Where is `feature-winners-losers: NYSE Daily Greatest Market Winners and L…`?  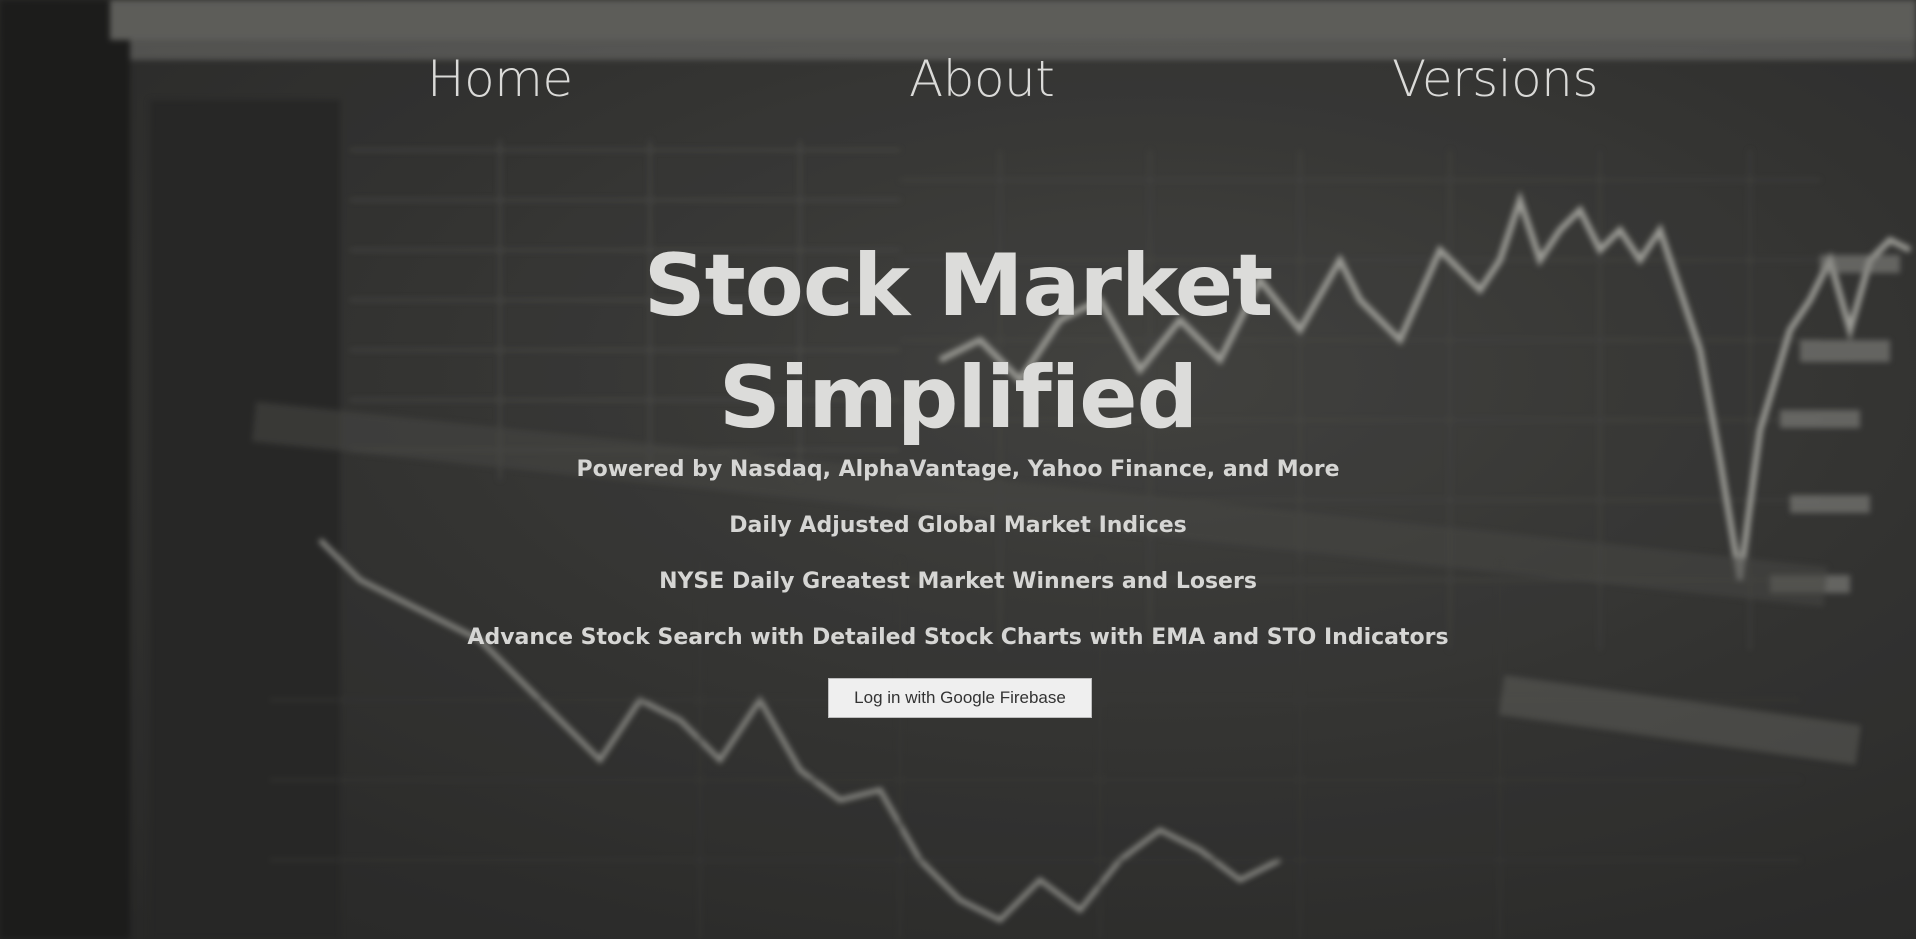
feature-winners-losers: NYSE Daily Greatest Market Winners and L… is located at coordinates (958, 581).